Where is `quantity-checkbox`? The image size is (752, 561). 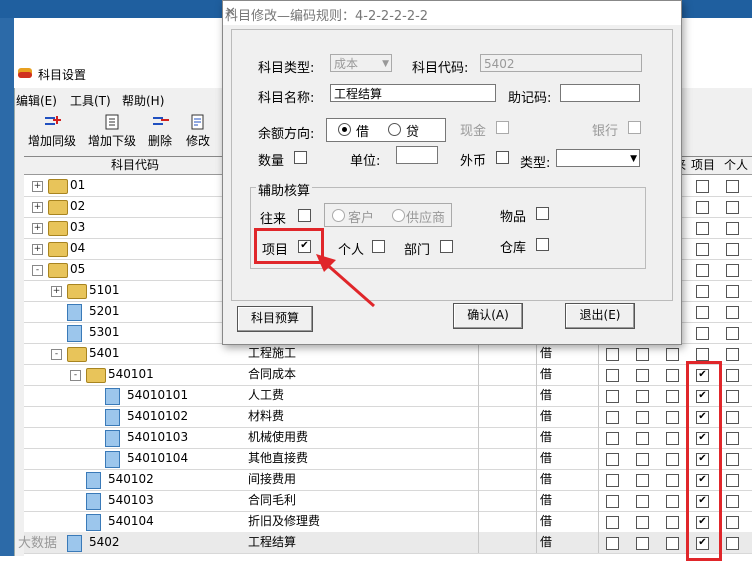 quantity-checkbox is located at coordinates (300, 157).